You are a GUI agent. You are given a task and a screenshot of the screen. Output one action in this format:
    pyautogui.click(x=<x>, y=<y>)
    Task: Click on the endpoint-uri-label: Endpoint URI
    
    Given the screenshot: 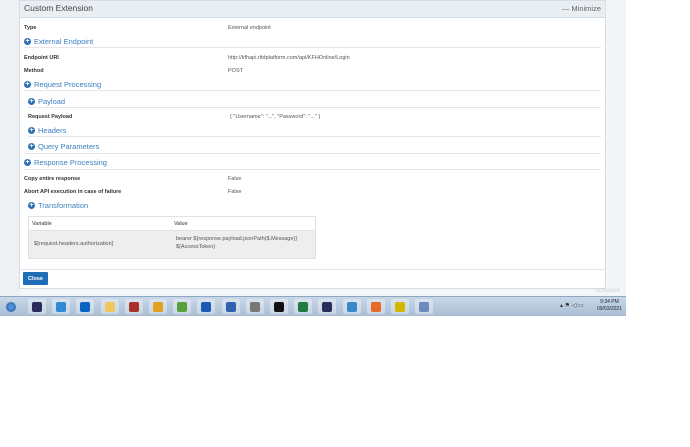 What is the action you would take?
    pyautogui.click(x=41, y=58)
    